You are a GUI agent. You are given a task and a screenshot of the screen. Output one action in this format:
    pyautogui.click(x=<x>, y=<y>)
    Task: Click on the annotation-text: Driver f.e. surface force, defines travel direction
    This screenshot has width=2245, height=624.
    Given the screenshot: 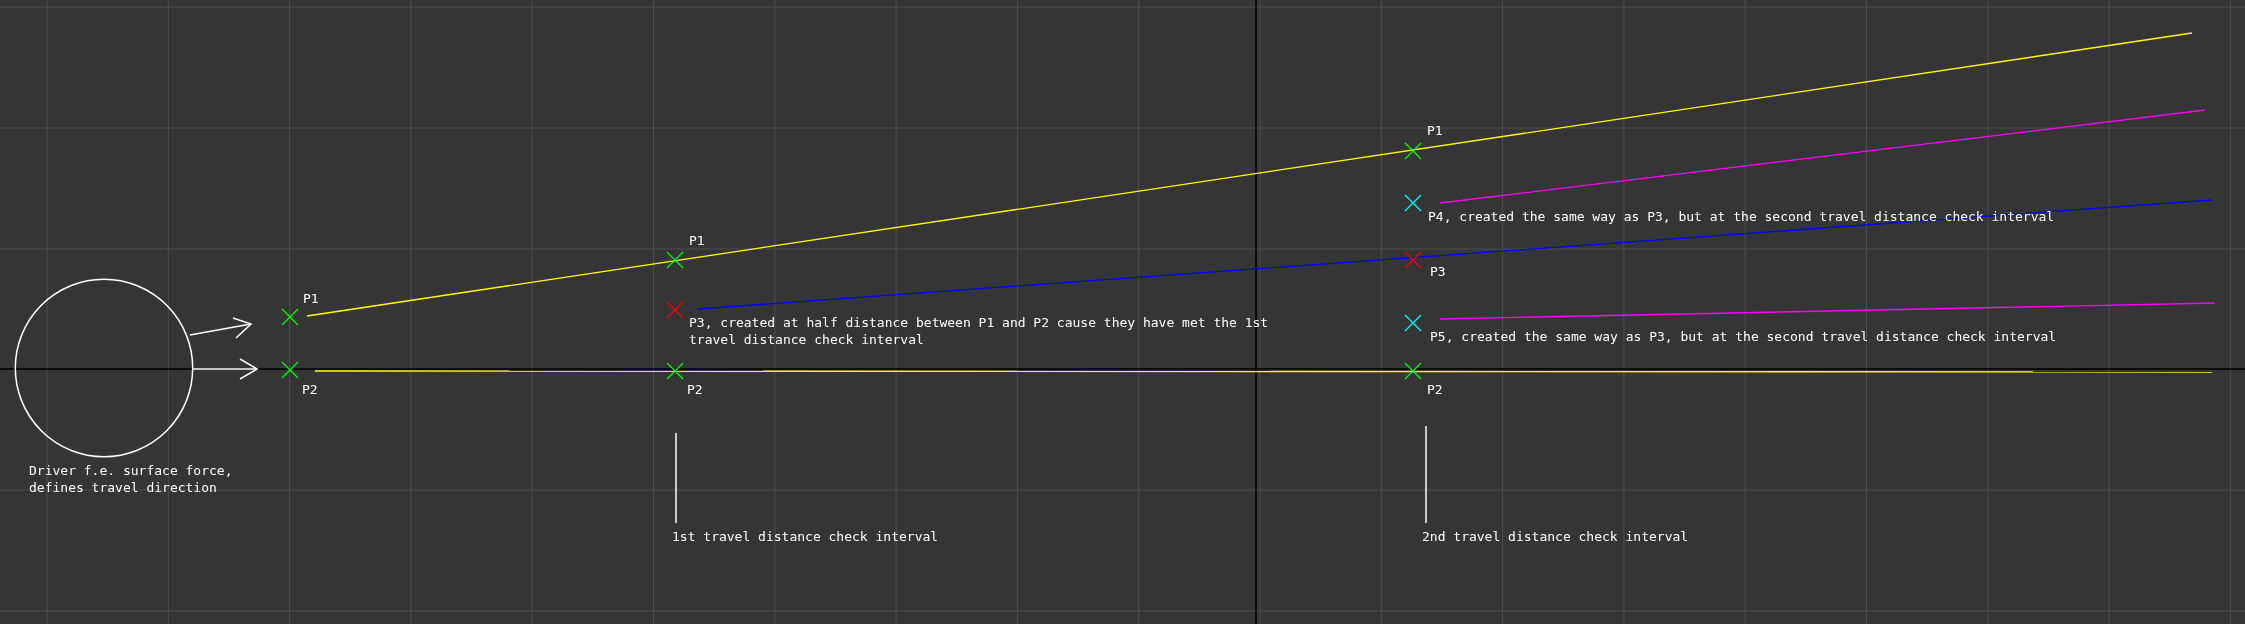 What is the action you would take?
    pyautogui.click(x=131, y=479)
    